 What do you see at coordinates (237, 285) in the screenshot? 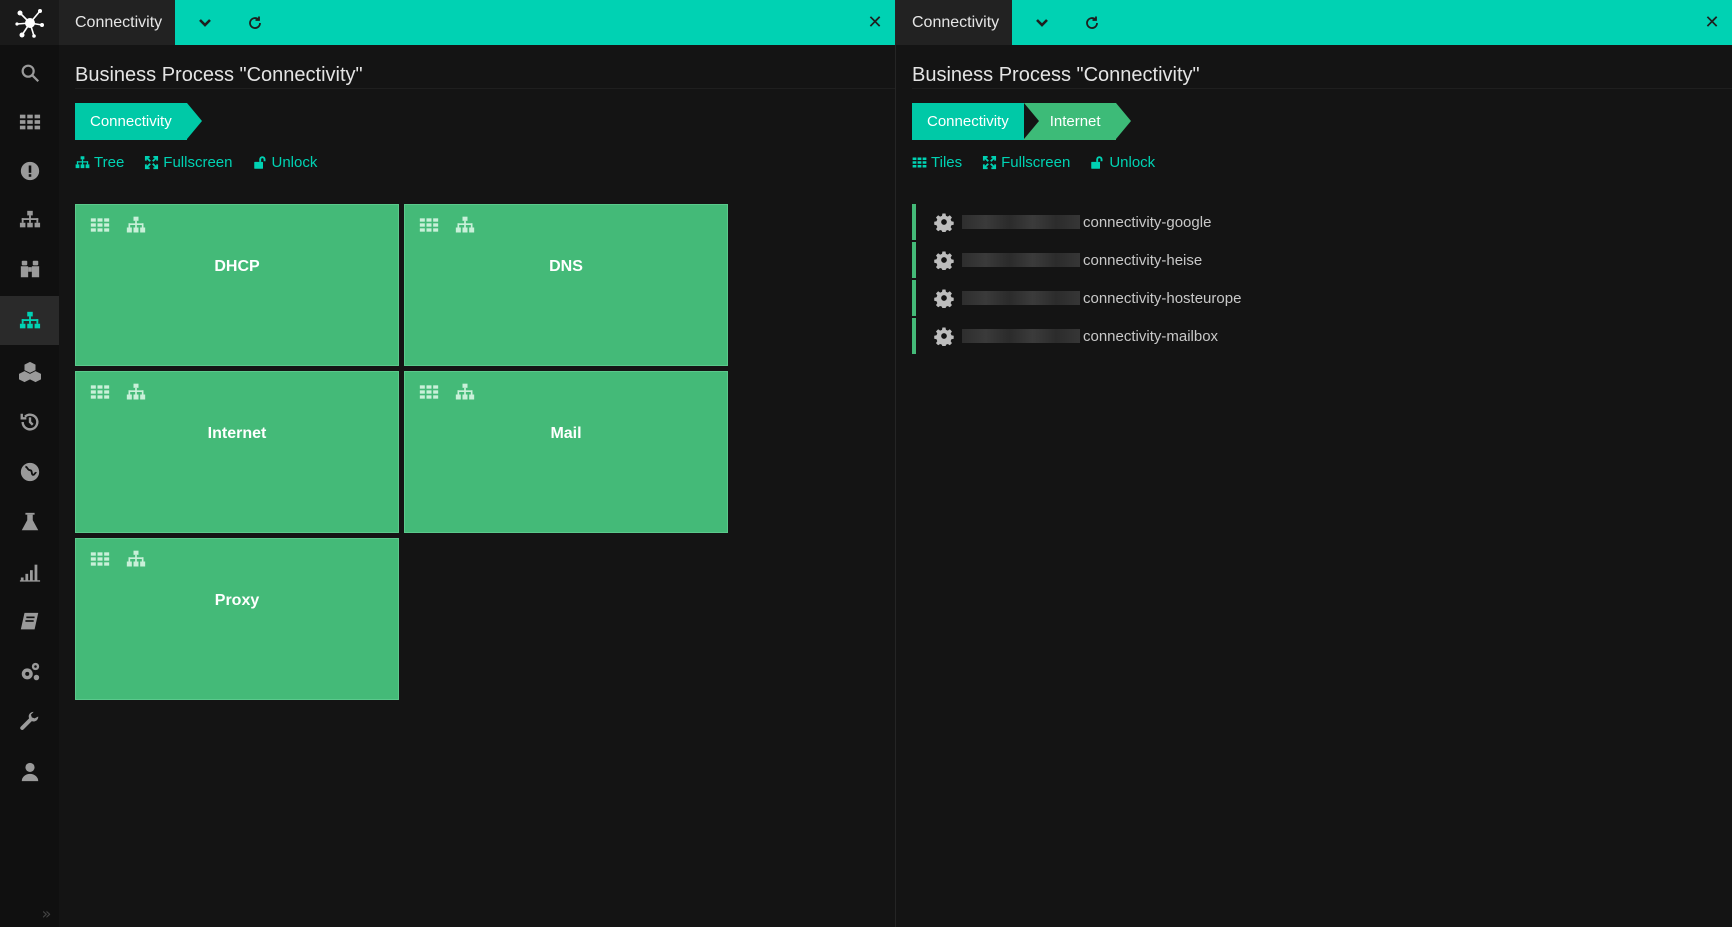
I see `tile-dhcp: DHCP` at bounding box center [237, 285].